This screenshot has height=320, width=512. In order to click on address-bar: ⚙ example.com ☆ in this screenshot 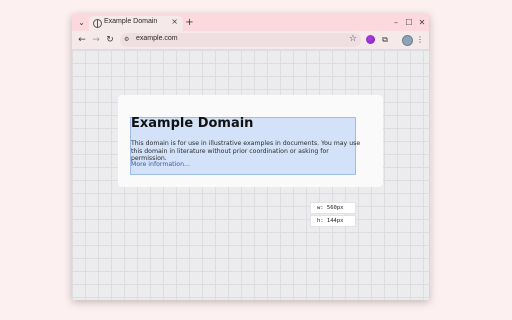, I will do `click(240, 40)`.